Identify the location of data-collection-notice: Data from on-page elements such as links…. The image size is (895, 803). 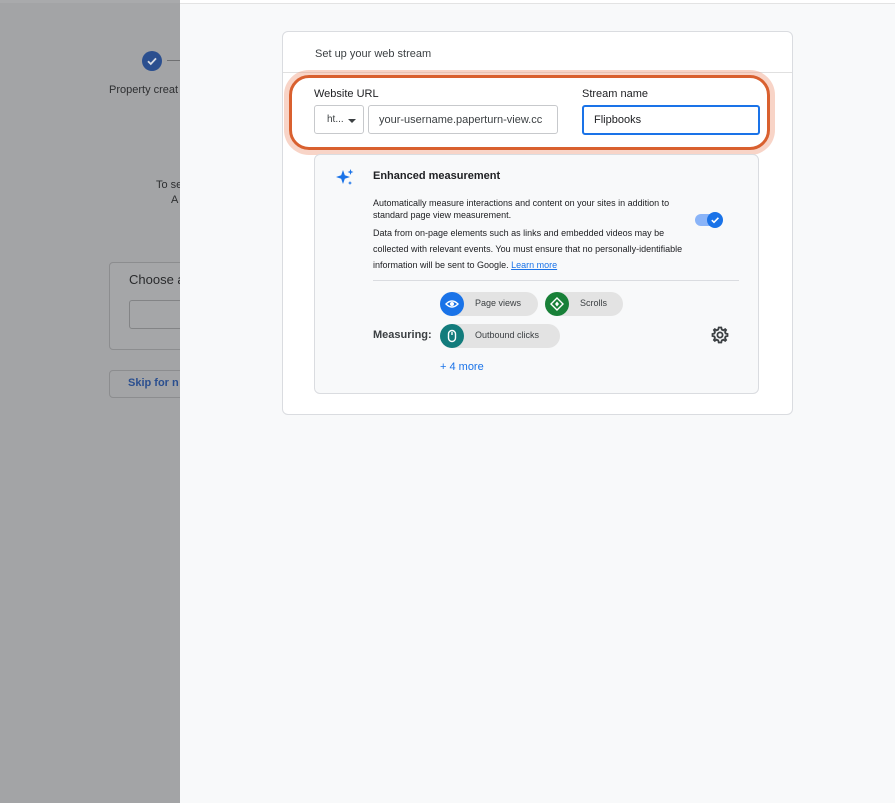
(535, 249).